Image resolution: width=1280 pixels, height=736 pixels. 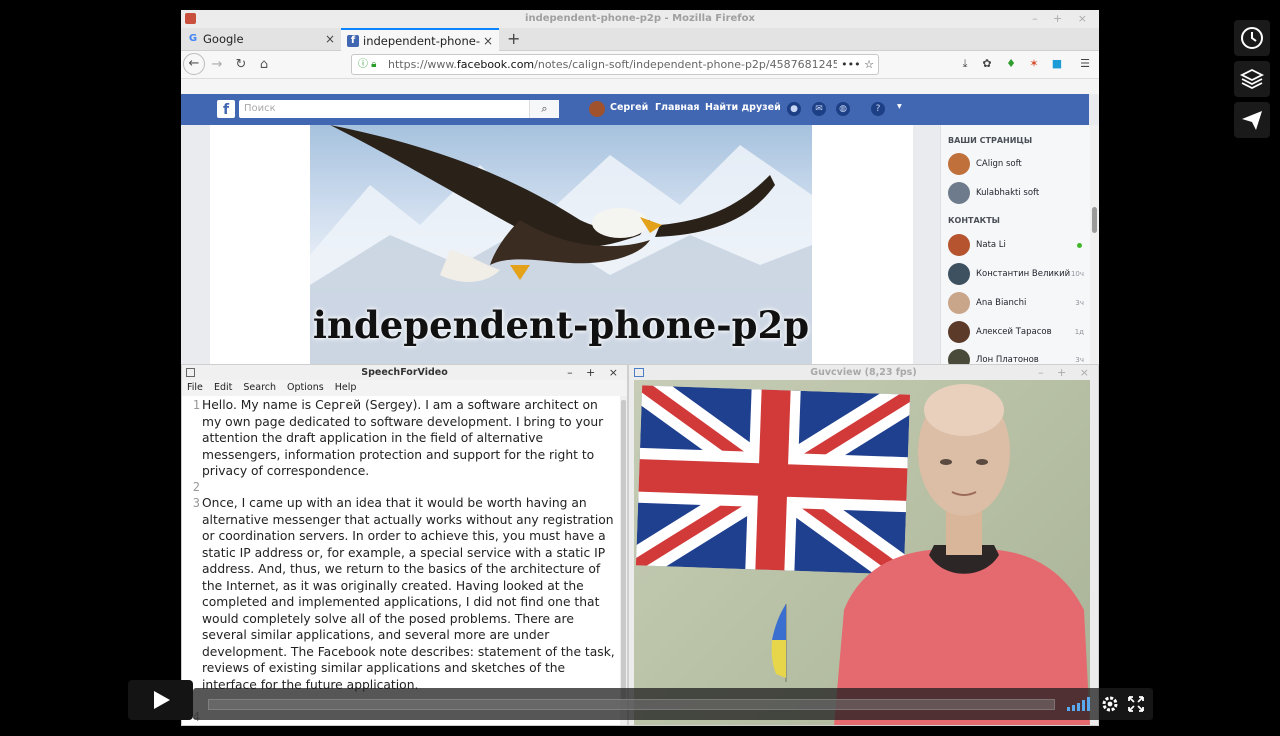 What do you see at coordinates (855, 64) in the screenshot?
I see `page-actions: ••• ☆` at bounding box center [855, 64].